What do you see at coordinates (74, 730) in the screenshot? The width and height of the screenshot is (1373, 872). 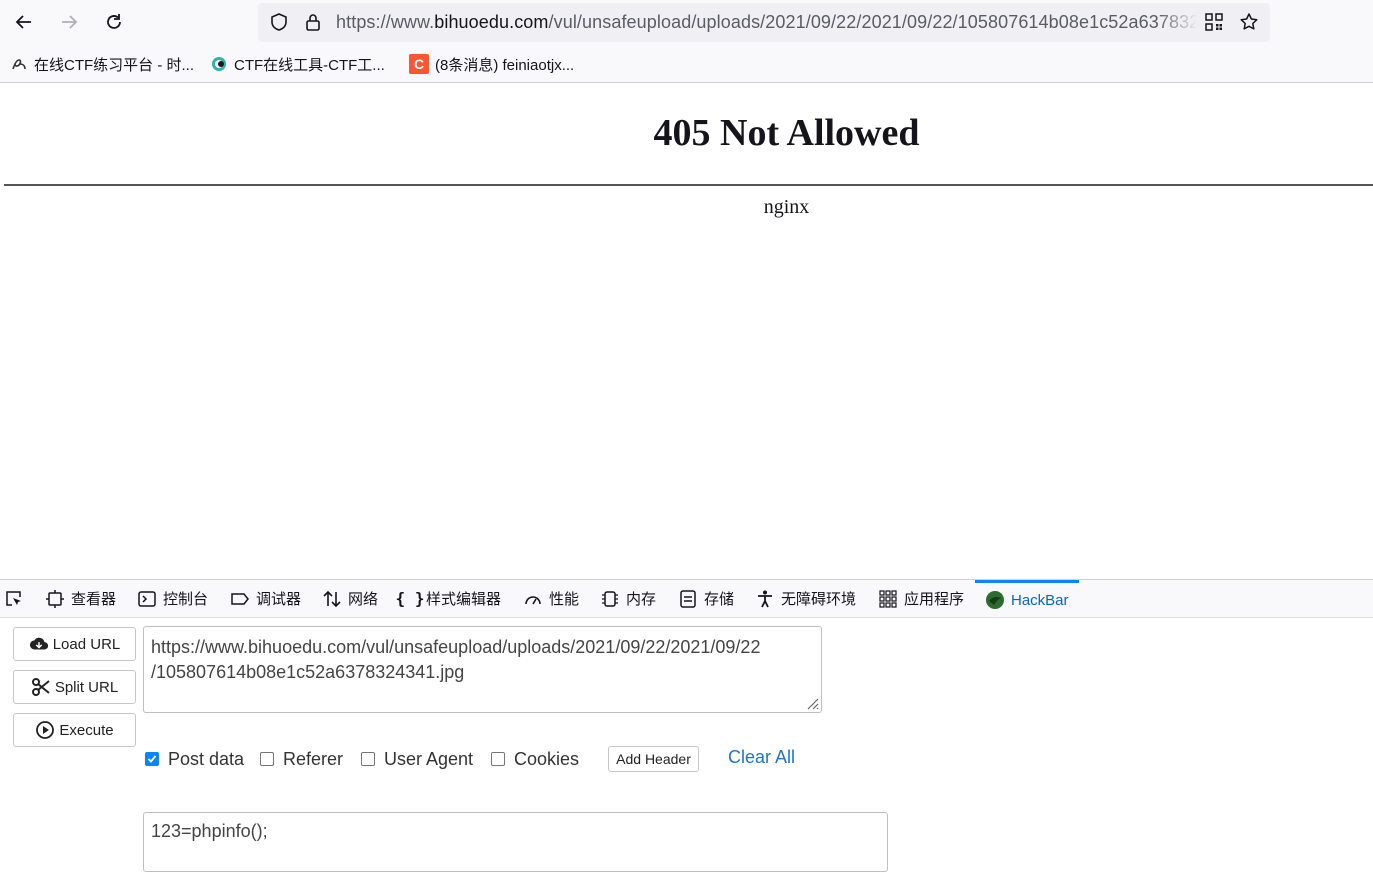 I see `execute-button: Execute` at bounding box center [74, 730].